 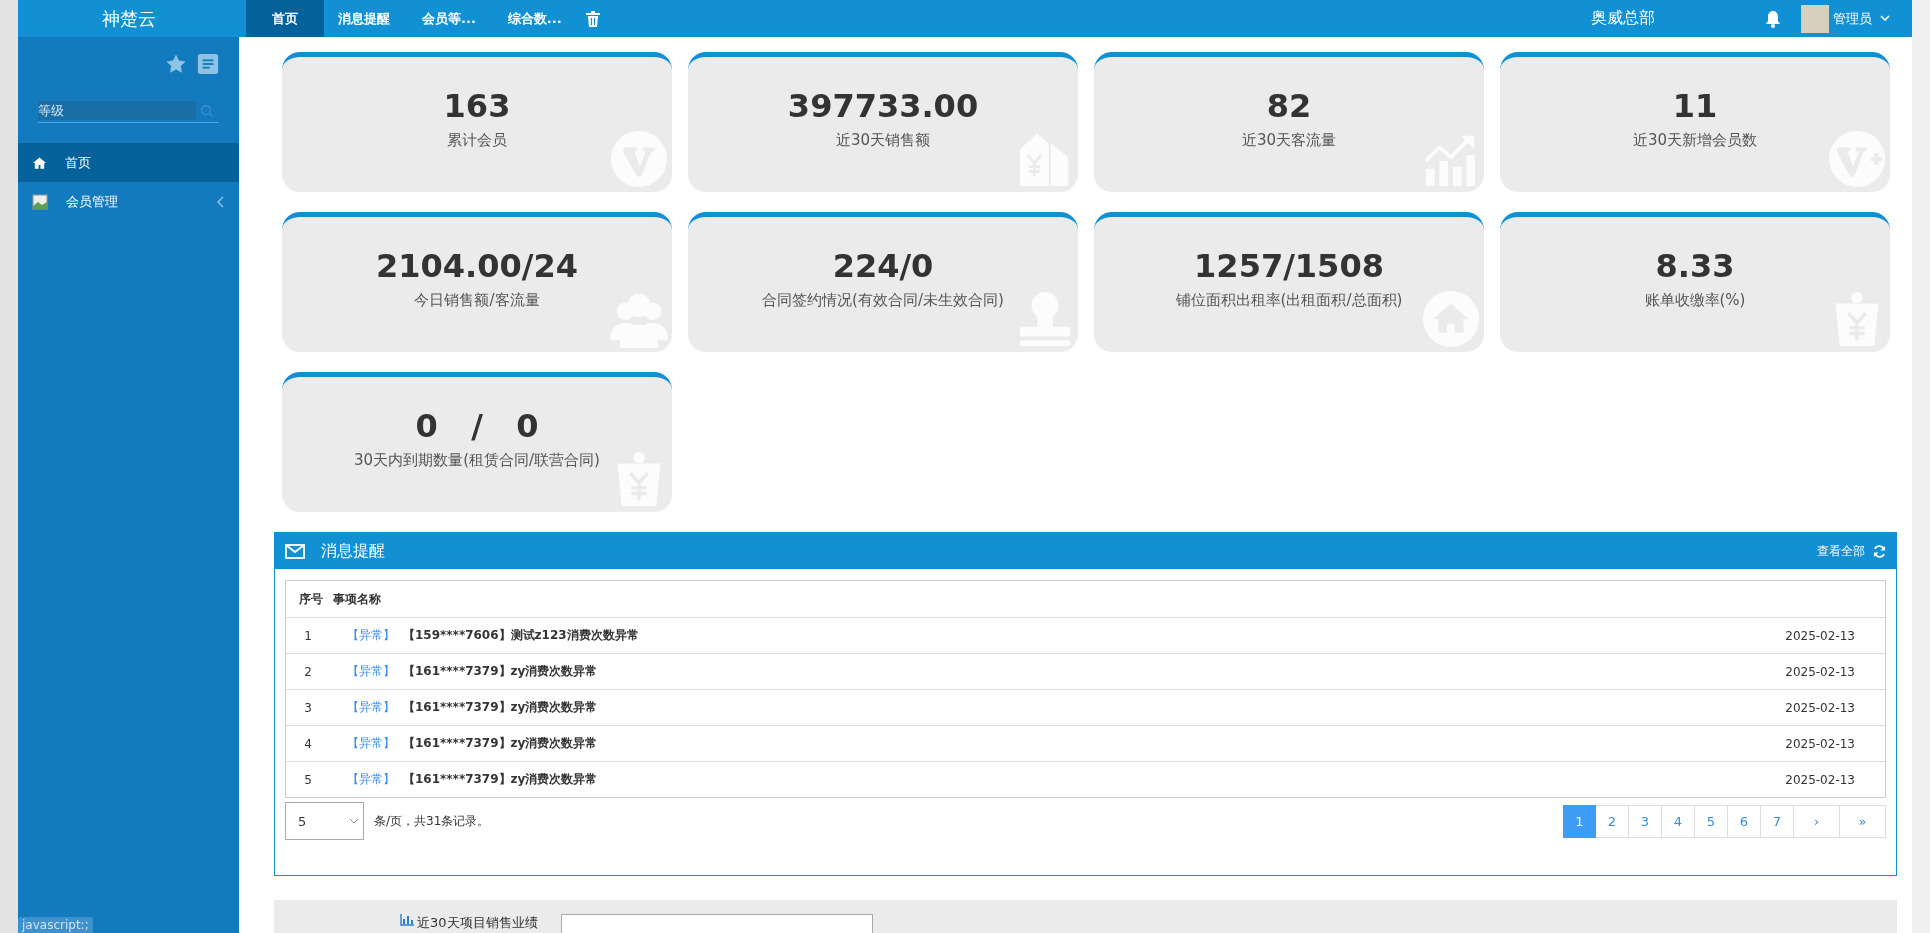 What do you see at coordinates (1678, 821) in the screenshot?
I see `page-button: 4` at bounding box center [1678, 821].